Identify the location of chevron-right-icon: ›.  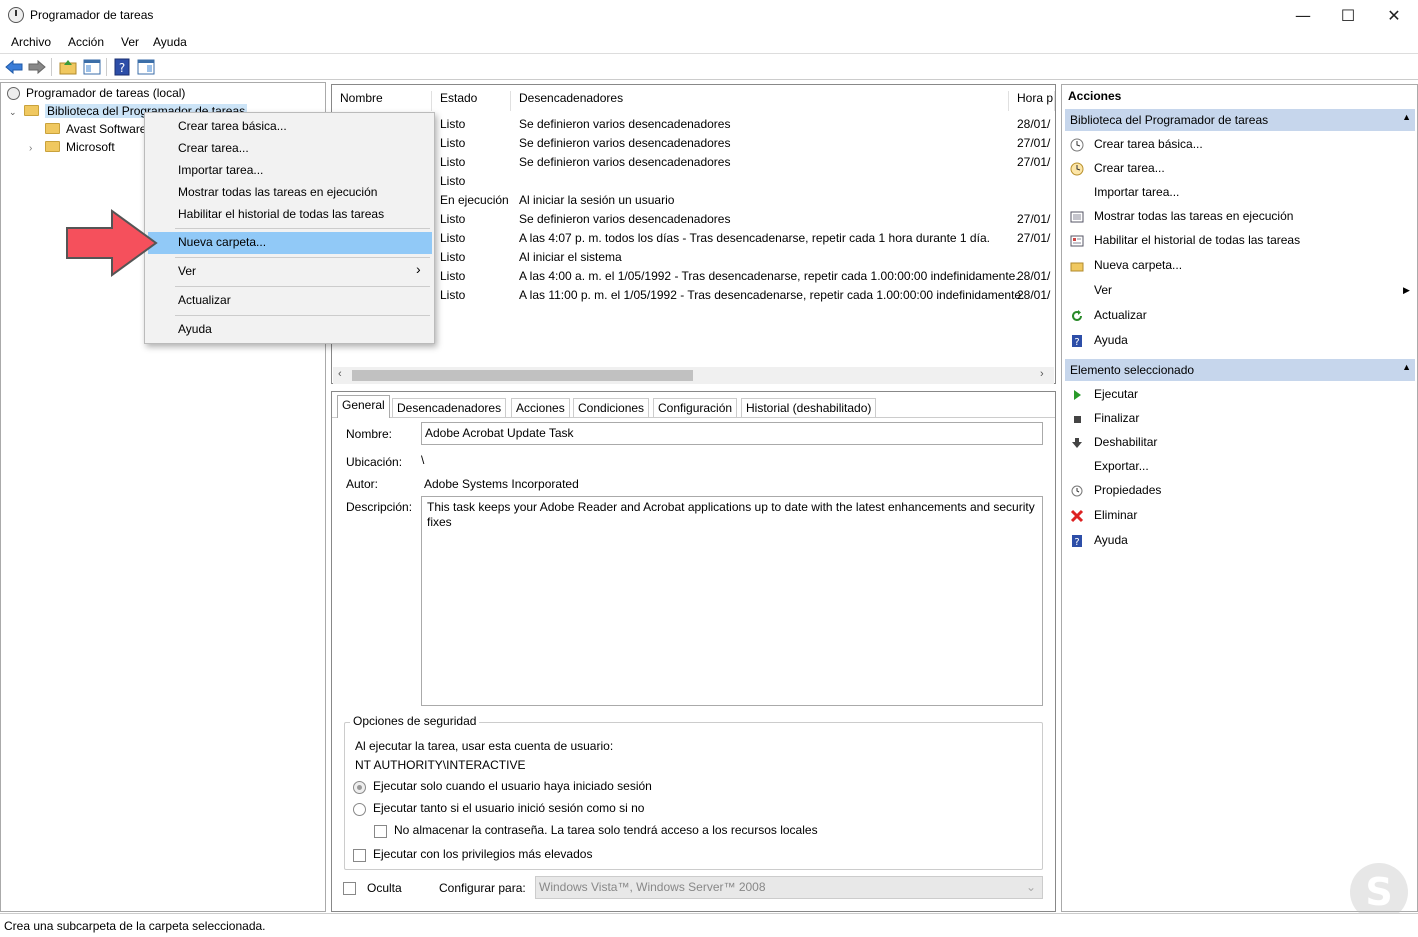
(34, 148).